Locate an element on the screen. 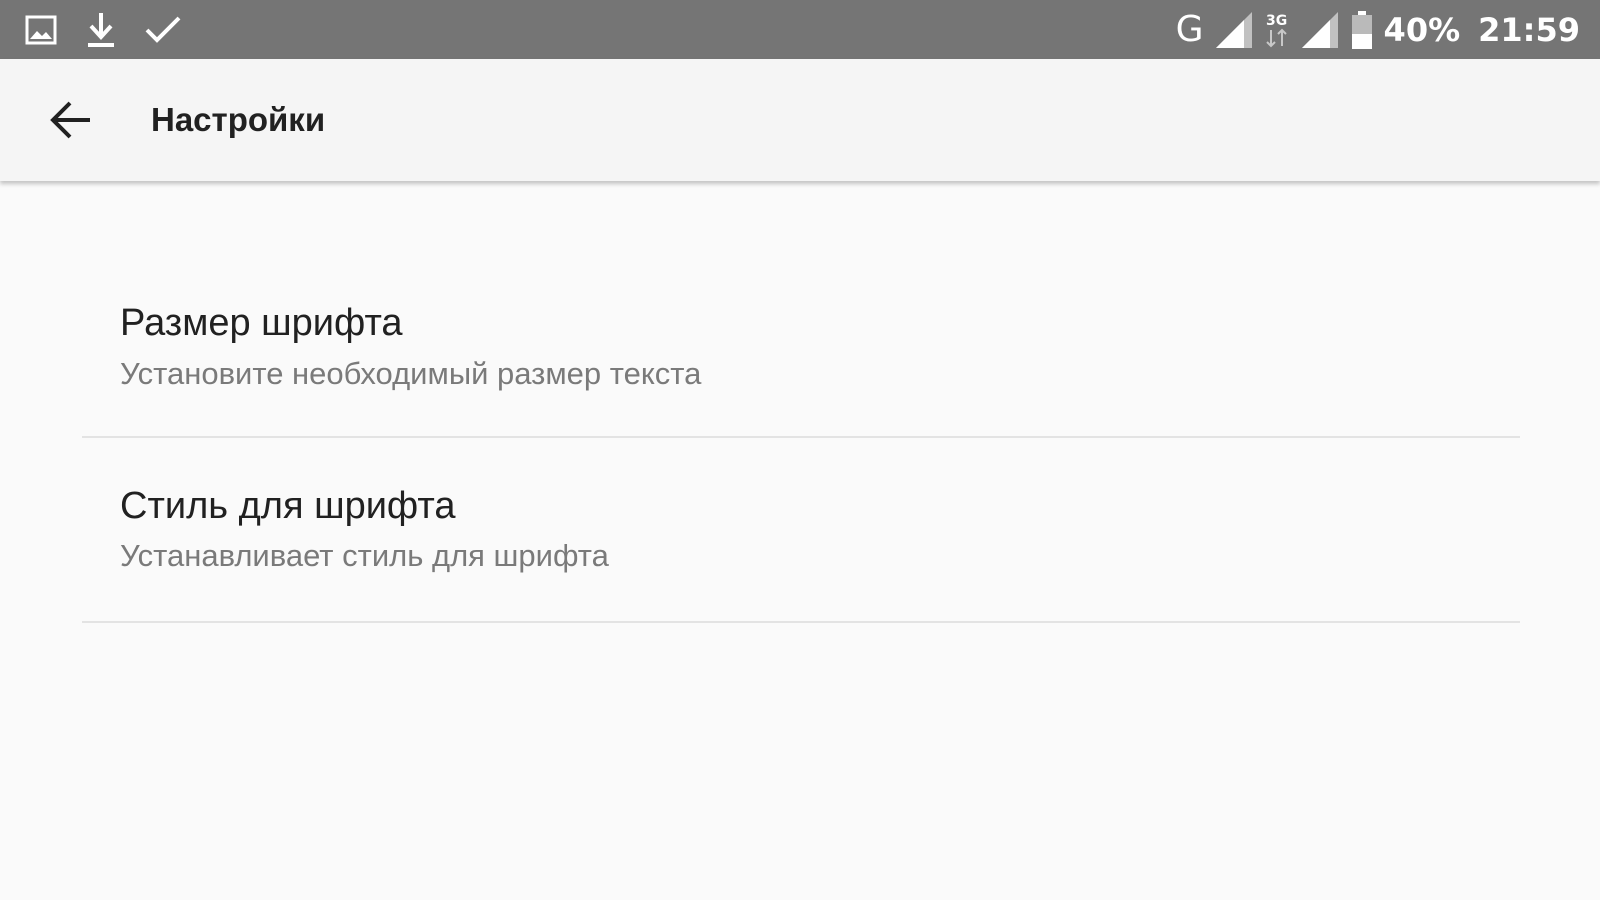 The width and height of the screenshot is (1600, 900). data-activity-icon: 3G is located at coordinates (1277, 30).